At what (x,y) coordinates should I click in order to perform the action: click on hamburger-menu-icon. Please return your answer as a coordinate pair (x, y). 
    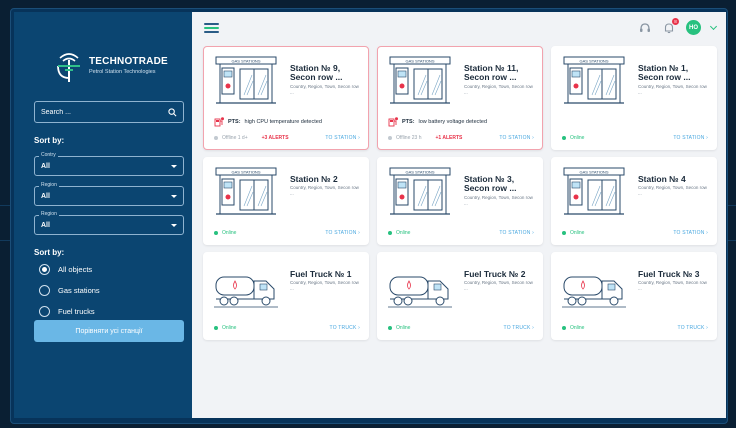
    Looking at the image, I should click on (211, 28).